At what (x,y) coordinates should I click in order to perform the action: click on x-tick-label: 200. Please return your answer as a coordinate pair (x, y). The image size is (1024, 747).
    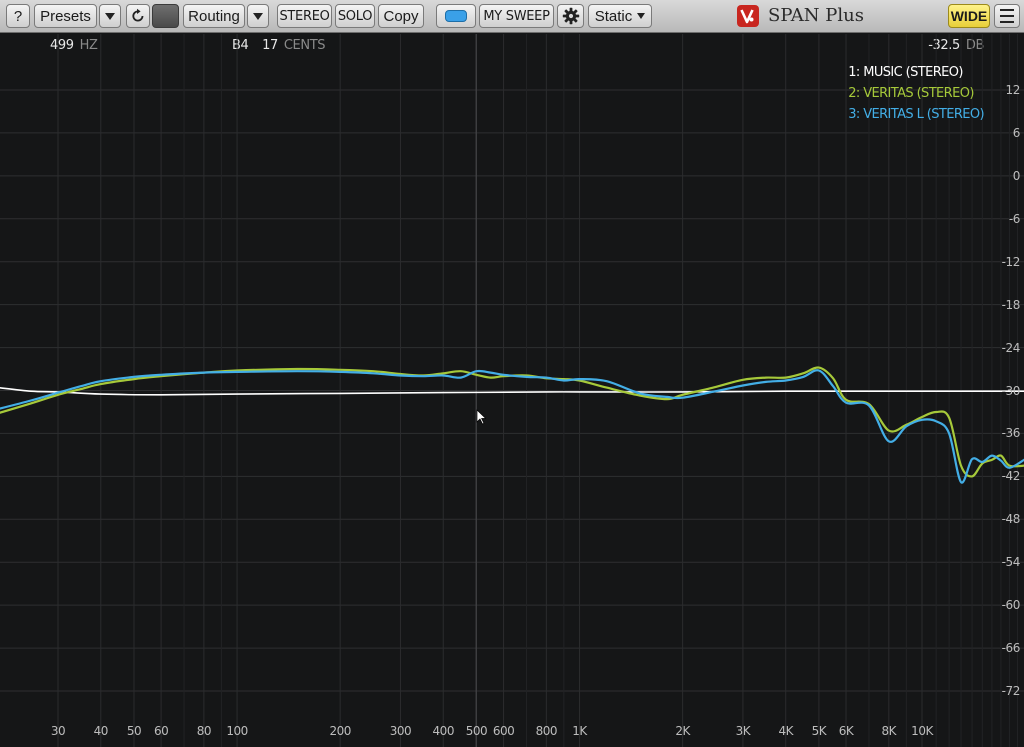
    Looking at the image, I should click on (340, 731).